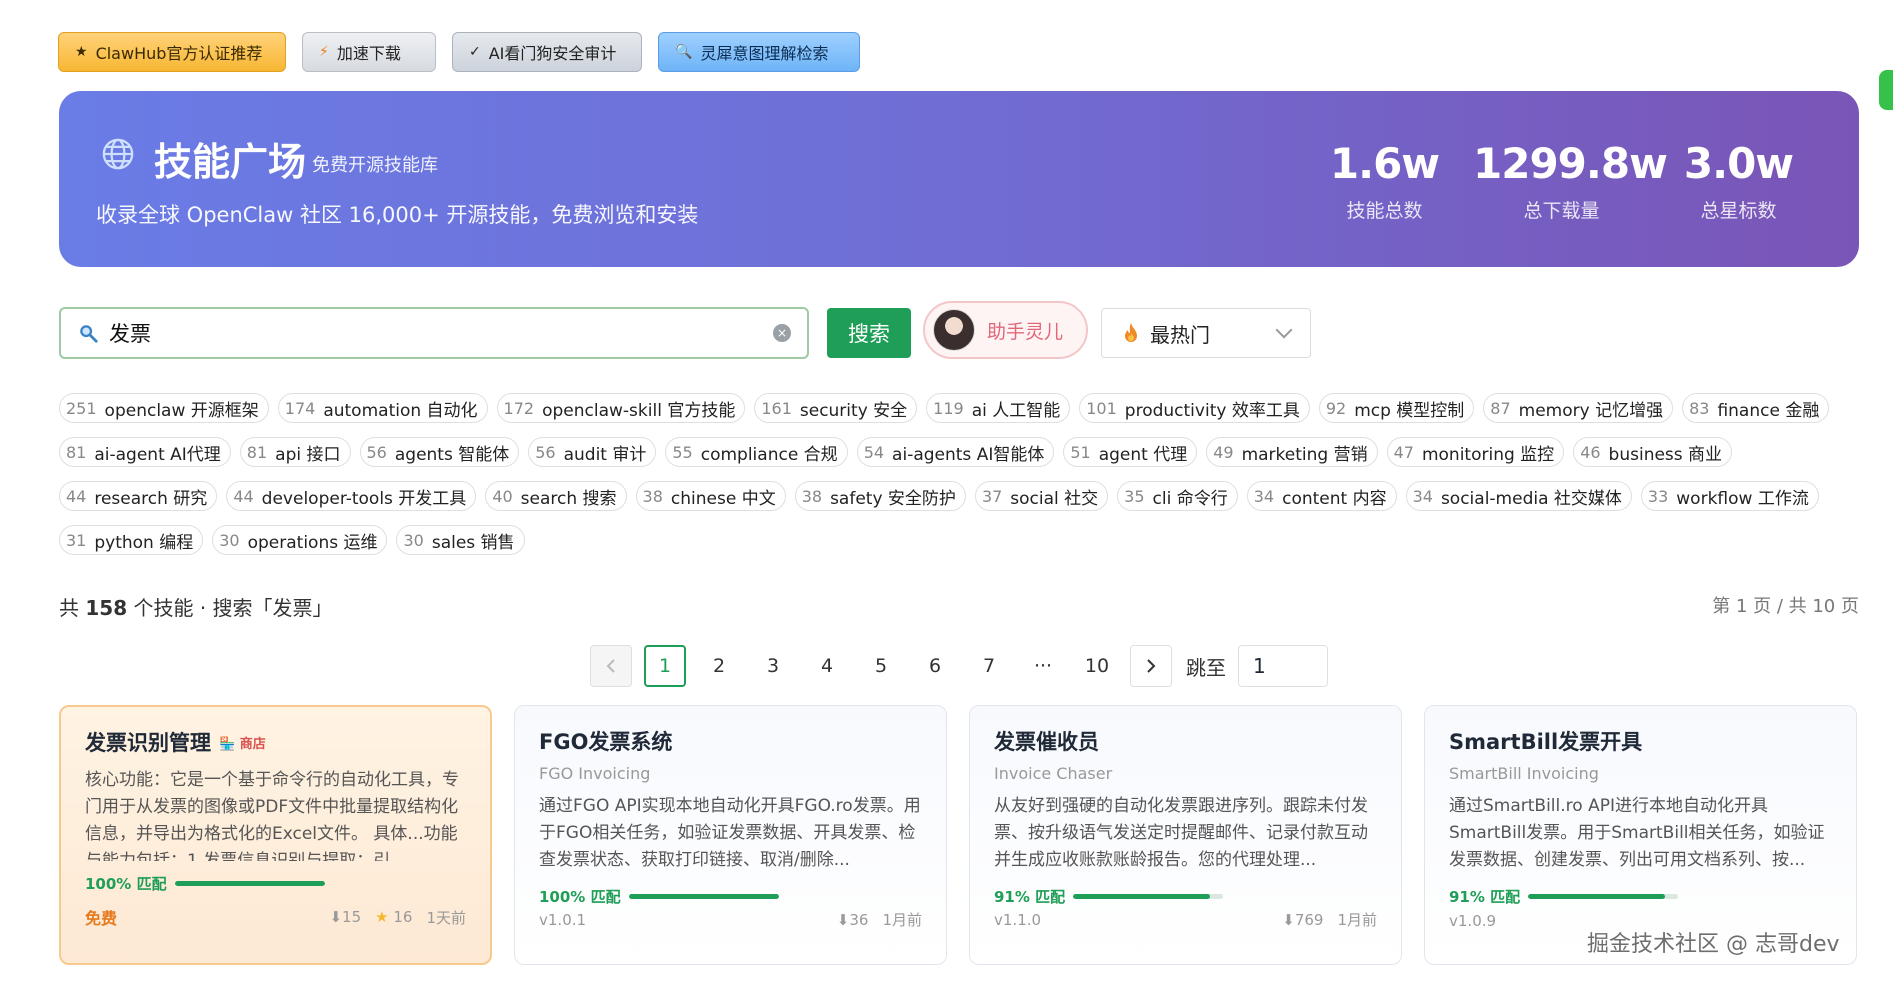  What do you see at coordinates (145, 452) in the screenshot?
I see `tag-chip: 81 ai-agent AI代理` at bounding box center [145, 452].